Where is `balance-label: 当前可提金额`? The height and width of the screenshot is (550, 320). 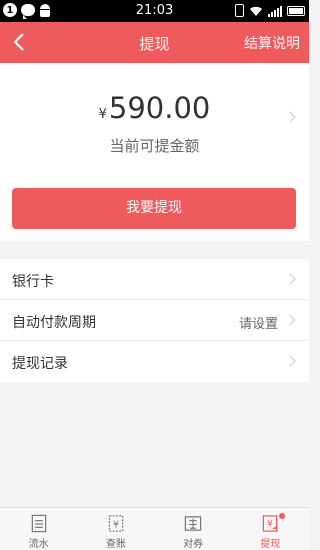 balance-label: 当前可提金额 is located at coordinates (154, 146).